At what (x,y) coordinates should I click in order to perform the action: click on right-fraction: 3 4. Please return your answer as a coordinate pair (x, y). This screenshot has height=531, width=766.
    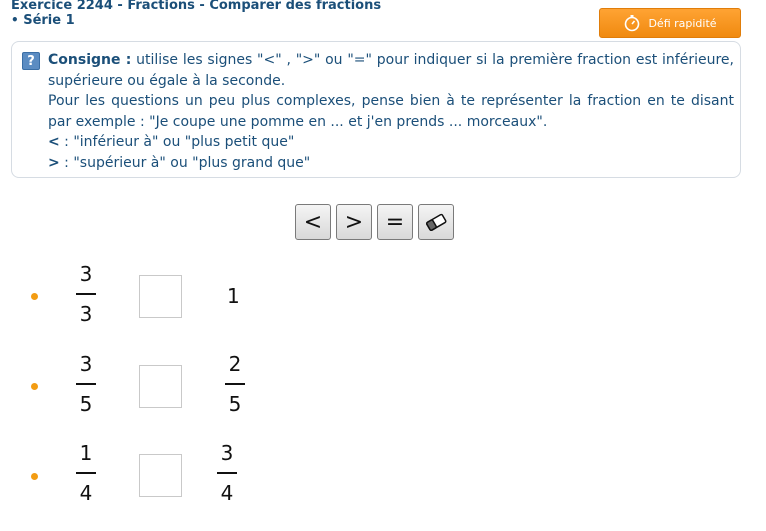
    Looking at the image, I should click on (227, 473).